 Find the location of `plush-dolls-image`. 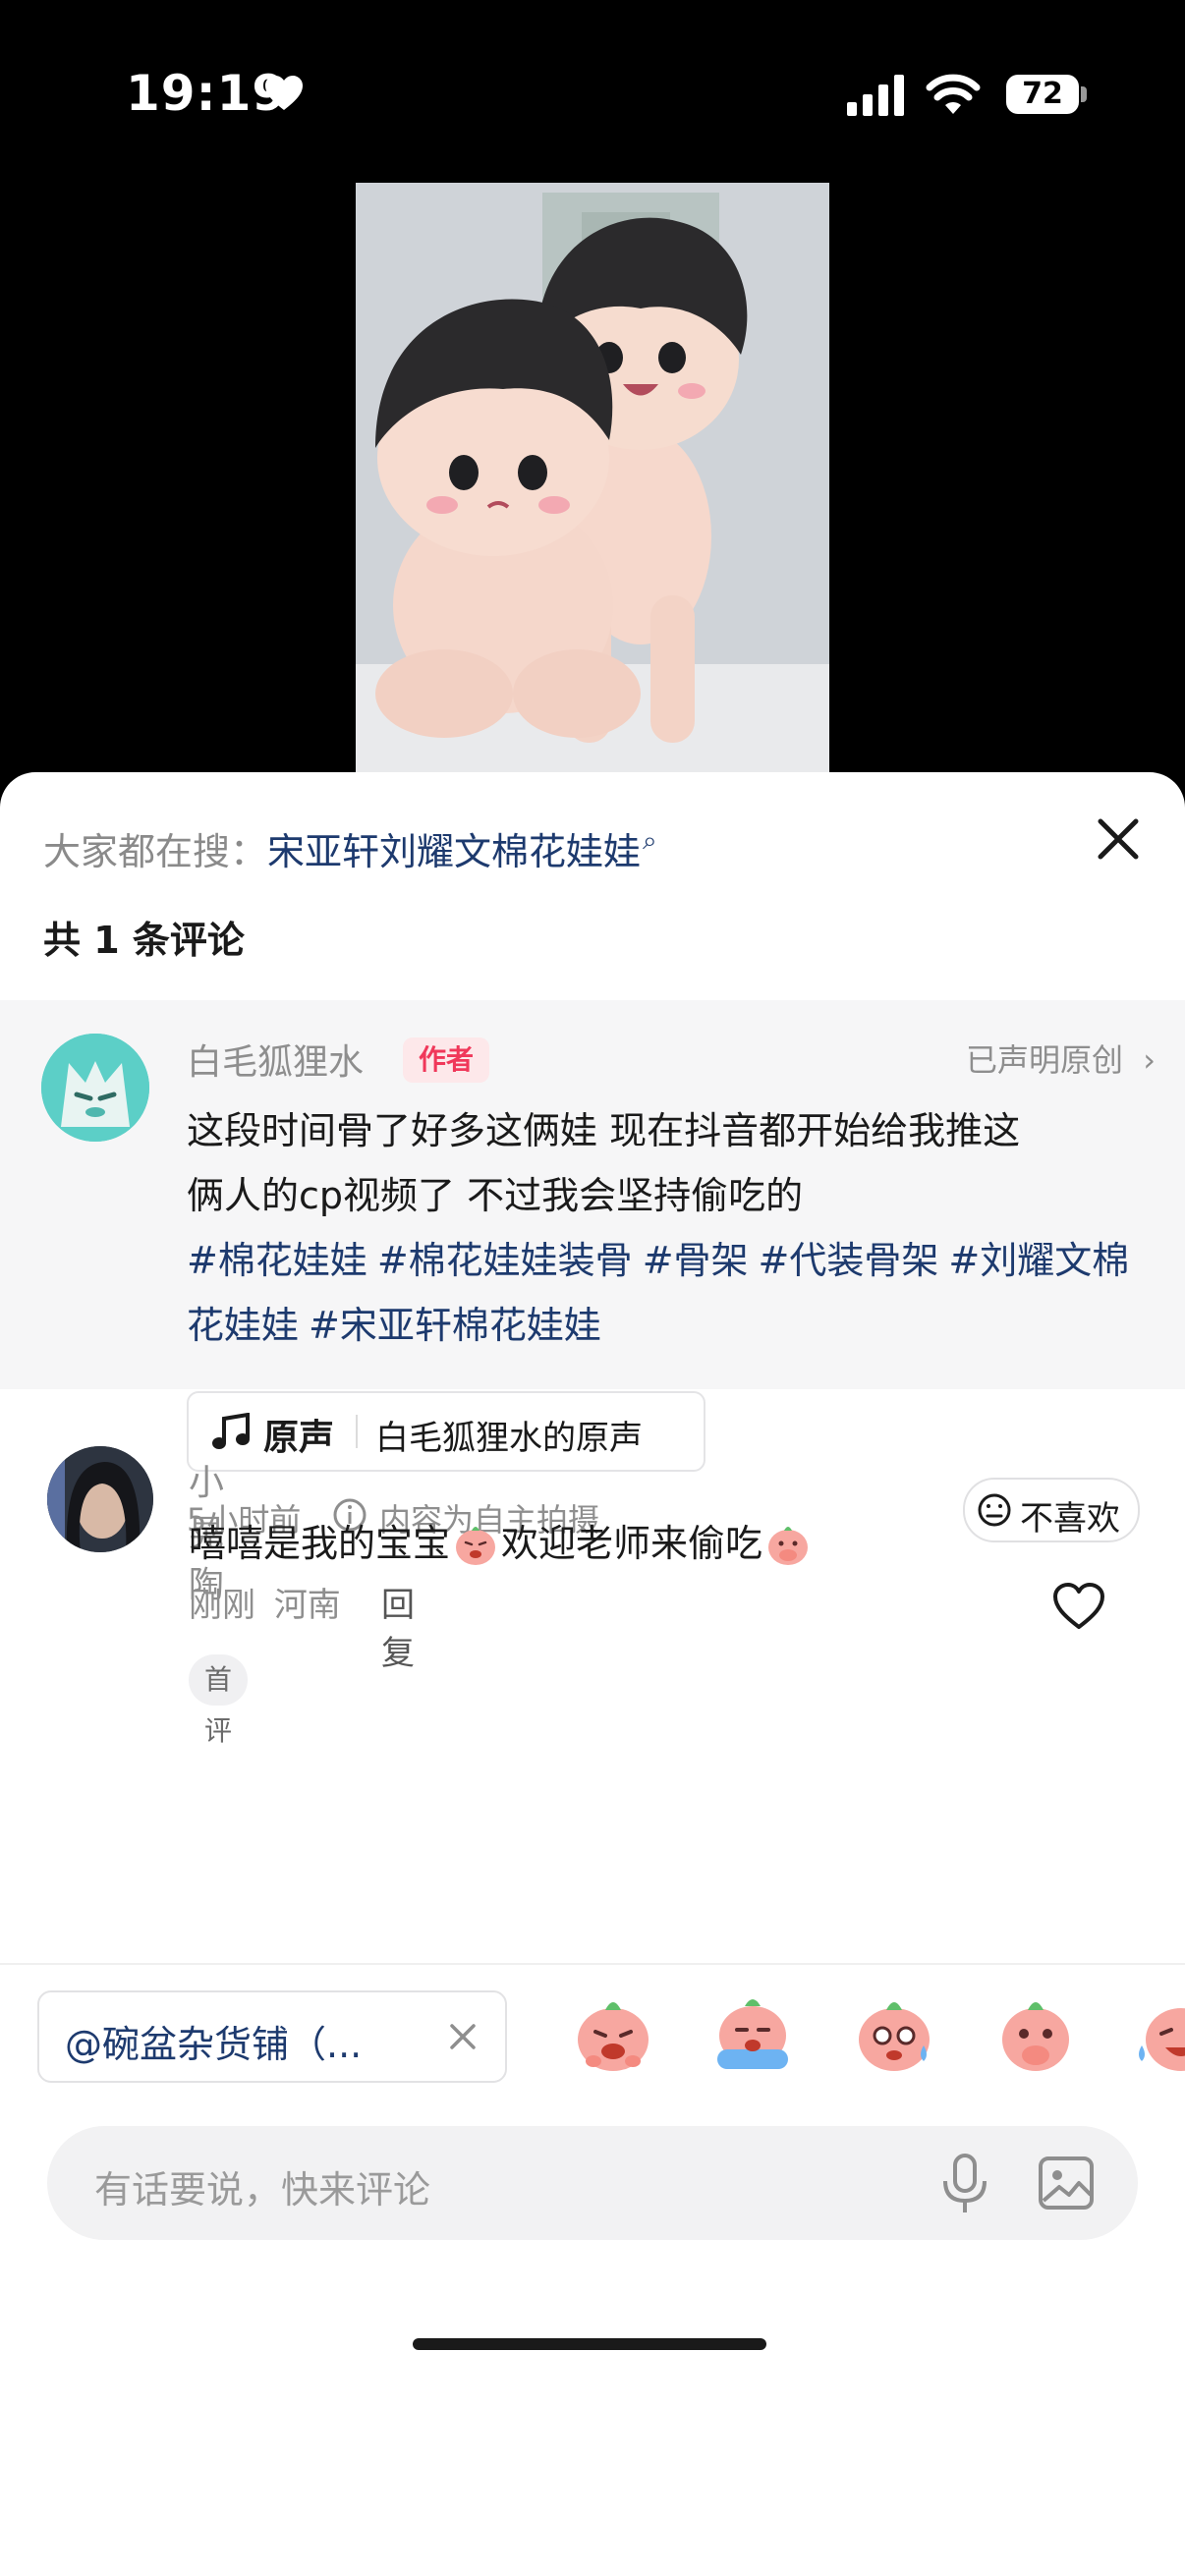

plush-dolls-image is located at coordinates (592, 477).